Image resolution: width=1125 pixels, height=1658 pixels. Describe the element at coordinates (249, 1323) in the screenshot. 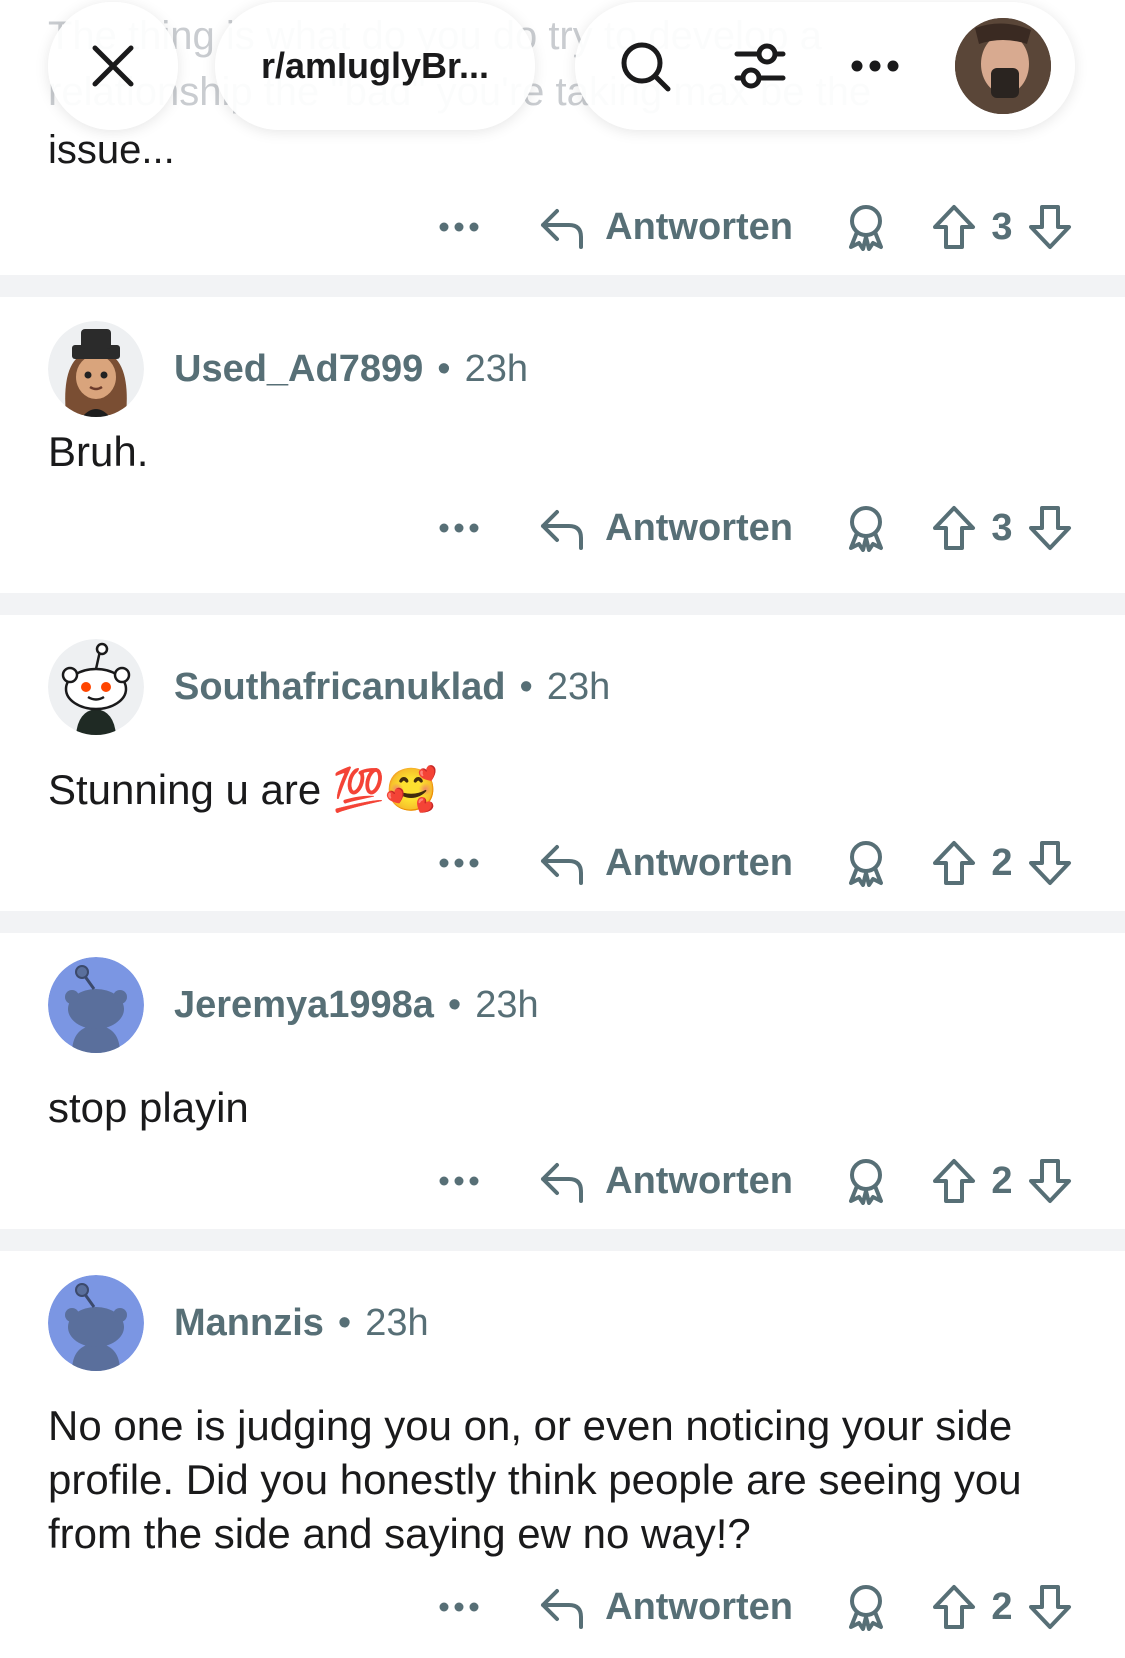

I see `username: Mannzis` at that location.